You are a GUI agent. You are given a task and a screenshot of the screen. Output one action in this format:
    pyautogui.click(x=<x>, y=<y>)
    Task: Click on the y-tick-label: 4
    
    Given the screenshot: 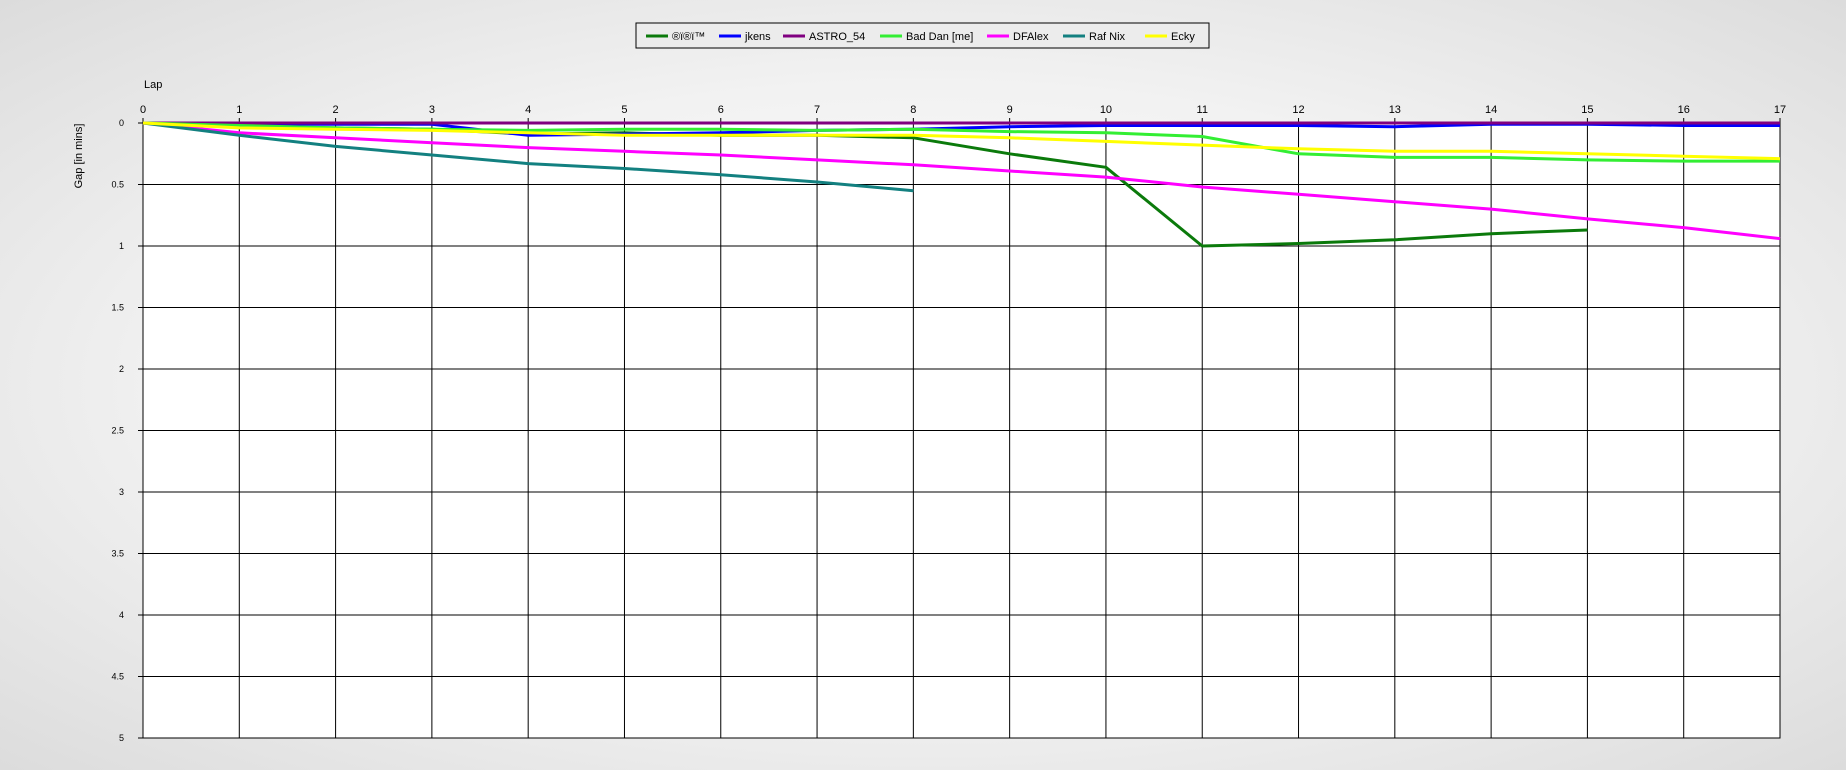 What is the action you would take?
    pyautogui.click(x=121, y=615)
    